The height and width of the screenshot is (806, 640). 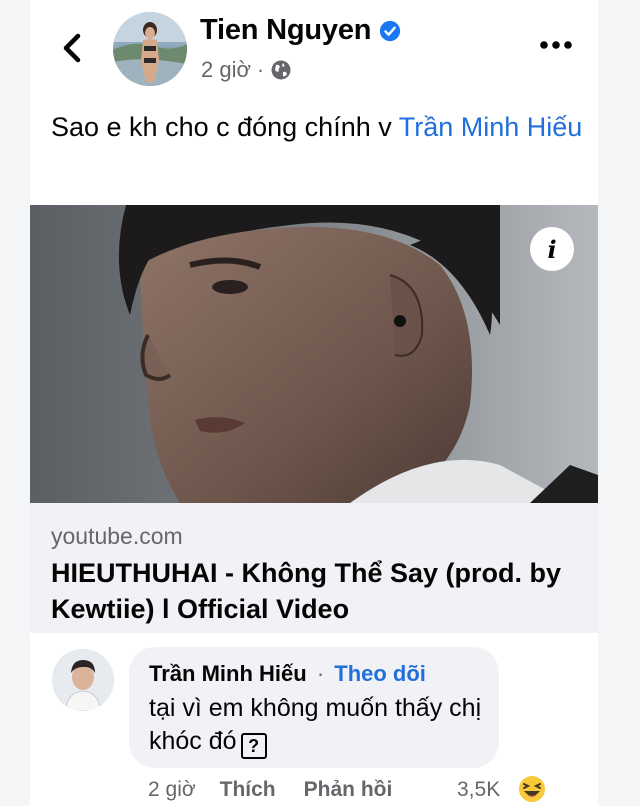 What do you see at coordinates (228, 673) in the screenshot?
I see `commenter-name: Trần Minh Hiếu` at bounding box center [228, 673].